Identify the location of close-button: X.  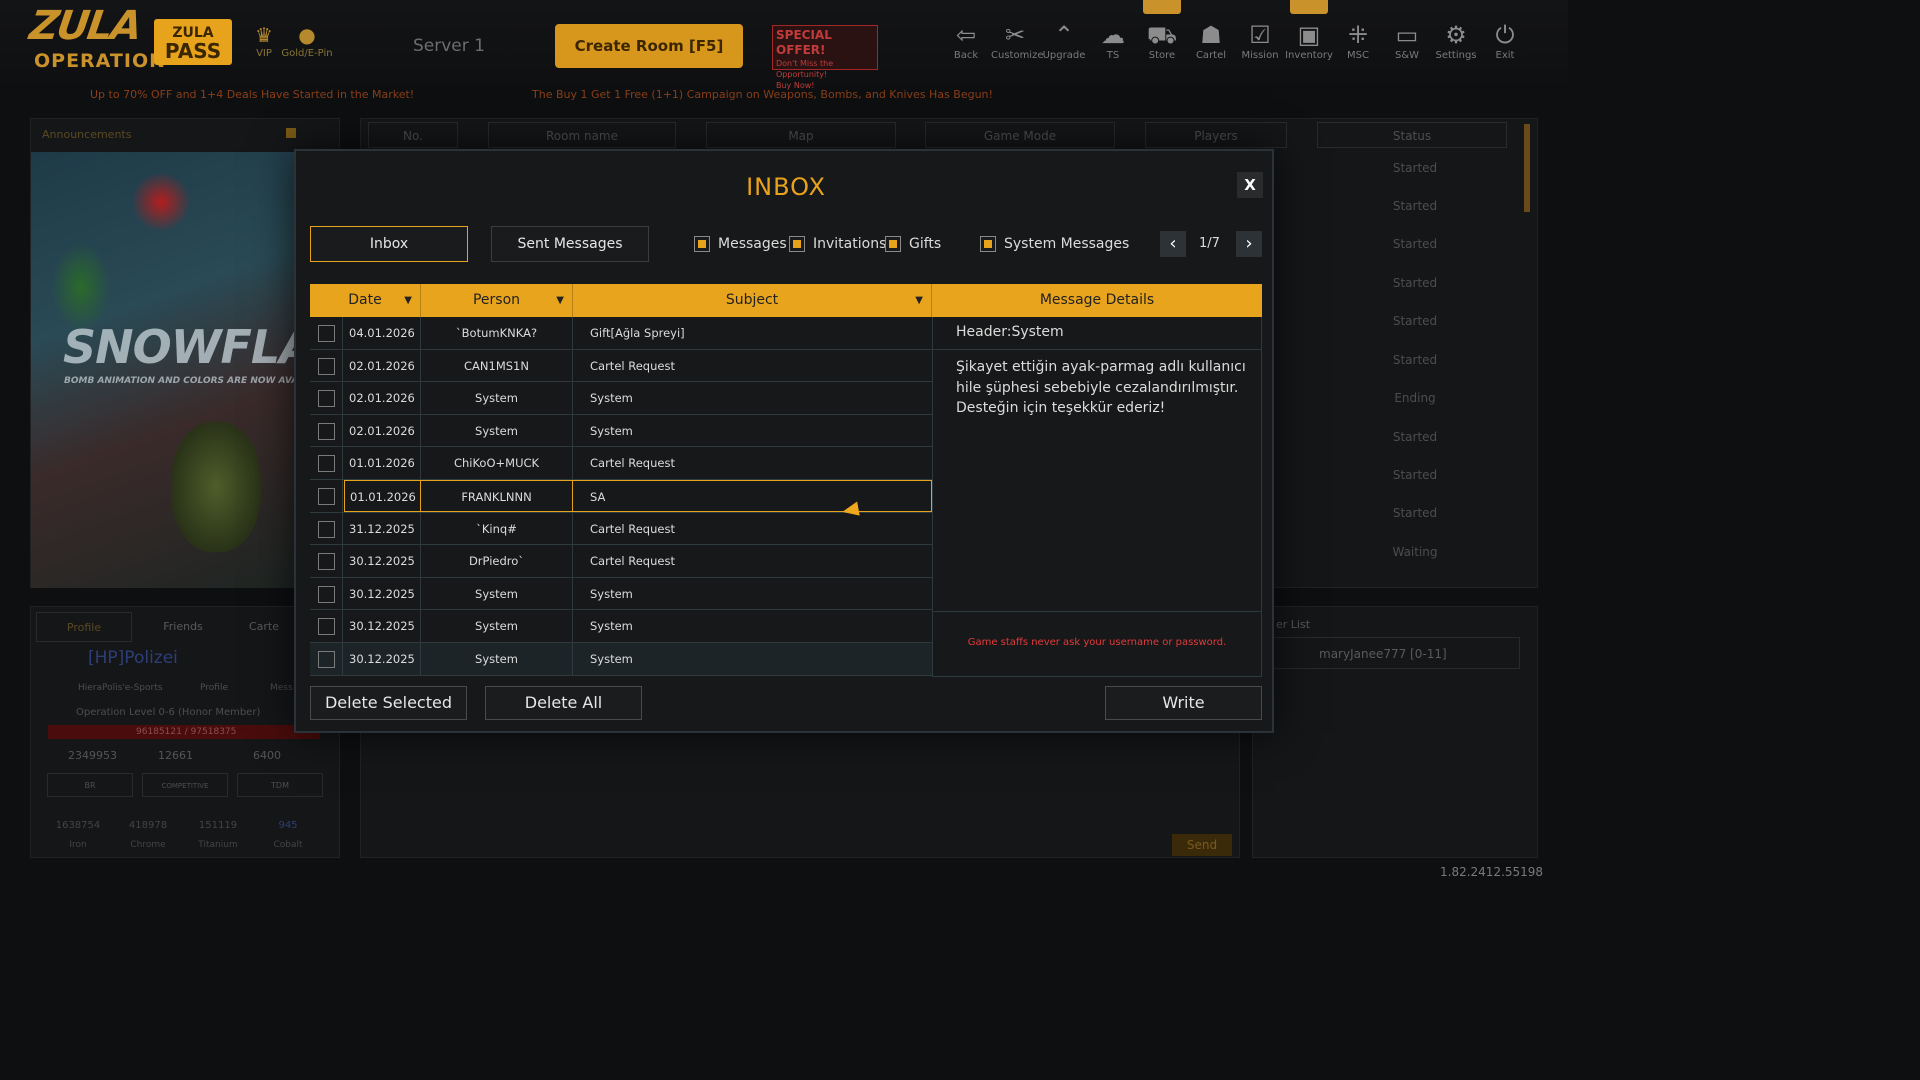
(1250, 185).